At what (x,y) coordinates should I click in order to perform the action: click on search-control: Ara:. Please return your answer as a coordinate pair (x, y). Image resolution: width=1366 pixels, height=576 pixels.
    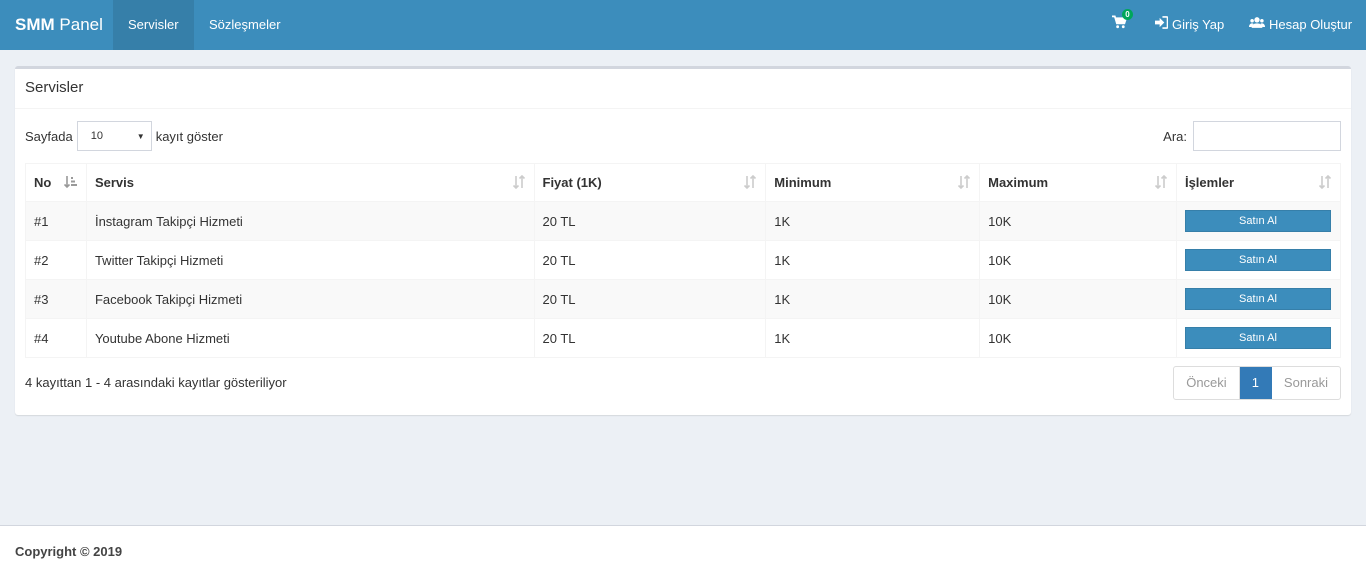
    Looking at the image, I should click on (1252, 136).